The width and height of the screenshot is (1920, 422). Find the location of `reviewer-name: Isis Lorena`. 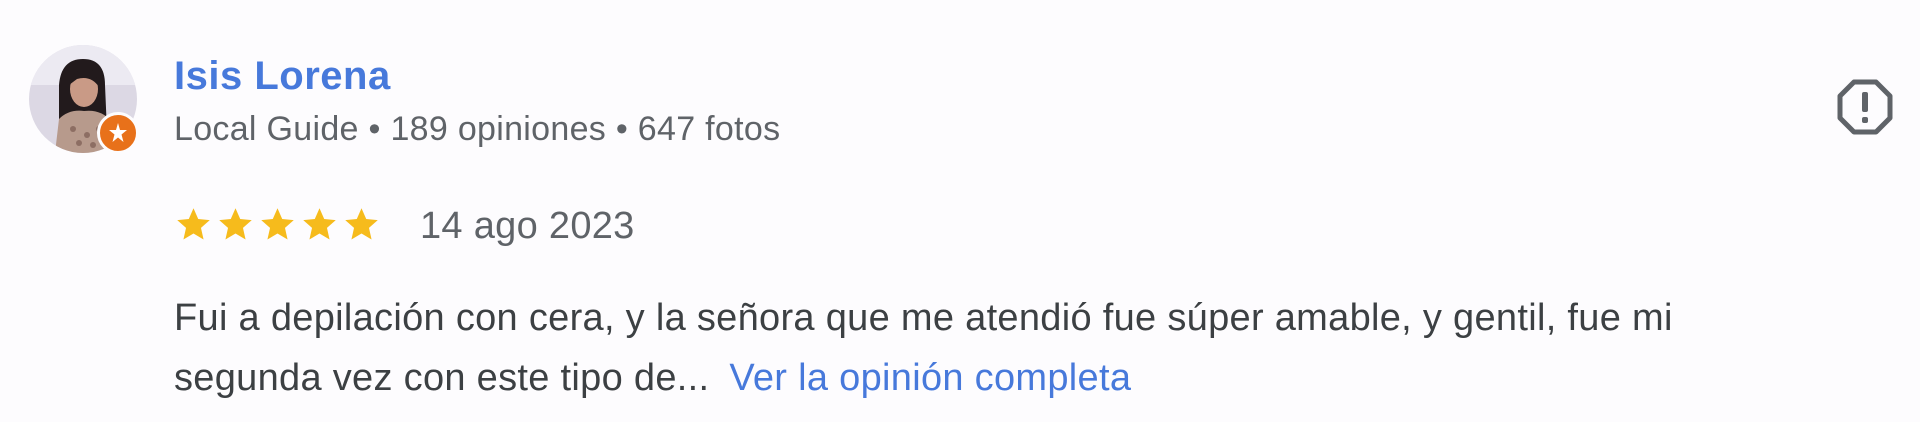

reviewer-name: Isis Lorena is located at coordinates (282, 76).